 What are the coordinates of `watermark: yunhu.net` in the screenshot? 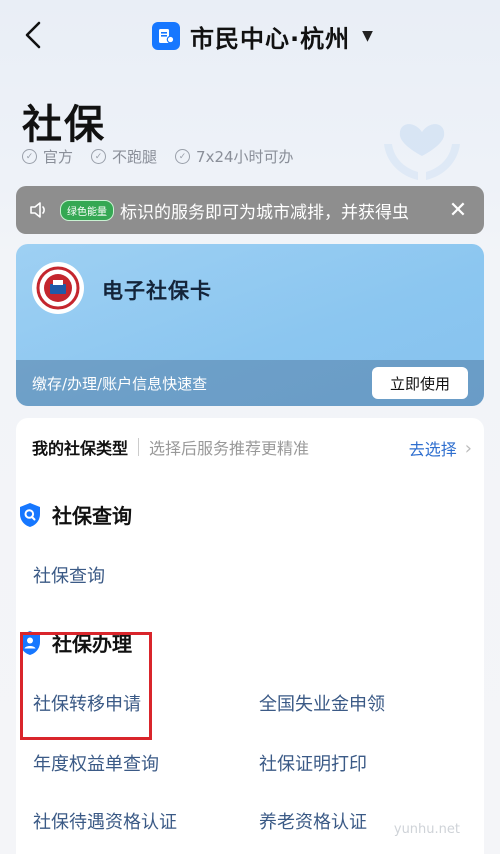 It's located at (426, 829).